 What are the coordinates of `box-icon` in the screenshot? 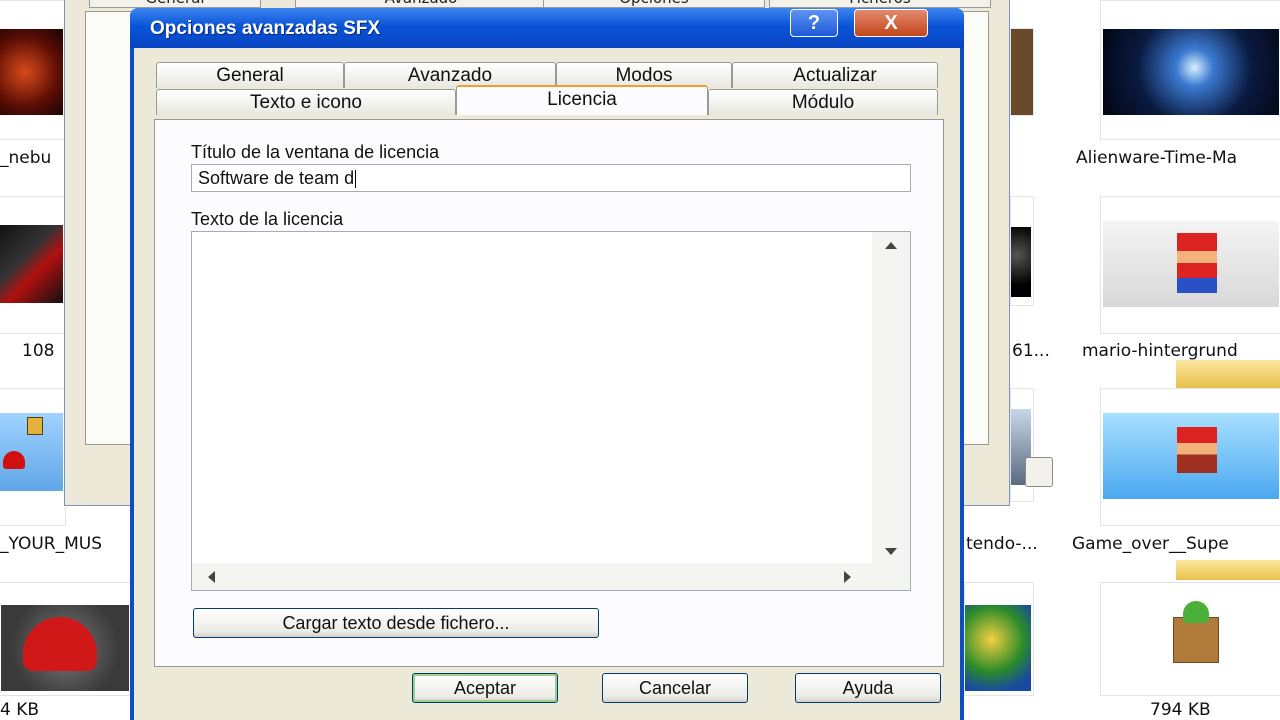 It's located at (1196, 640).